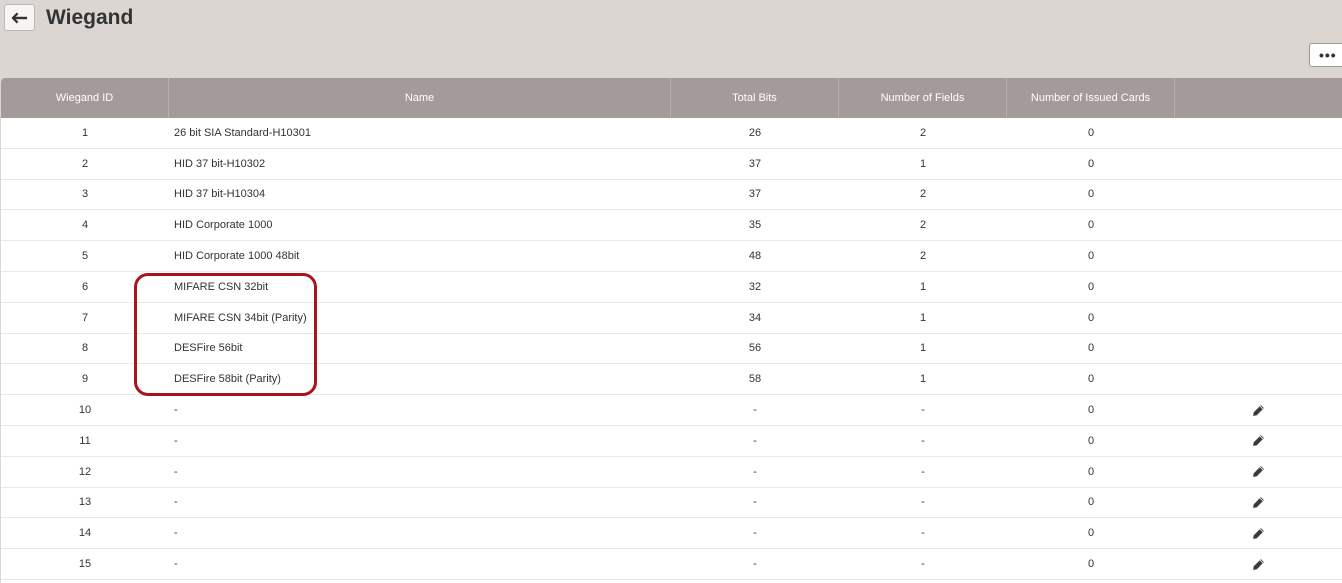  What do you see at coordinates (223, 225) in the screenshot?
I see `cell-name: HID Corporate 1000` at bounding box center [223, 225].